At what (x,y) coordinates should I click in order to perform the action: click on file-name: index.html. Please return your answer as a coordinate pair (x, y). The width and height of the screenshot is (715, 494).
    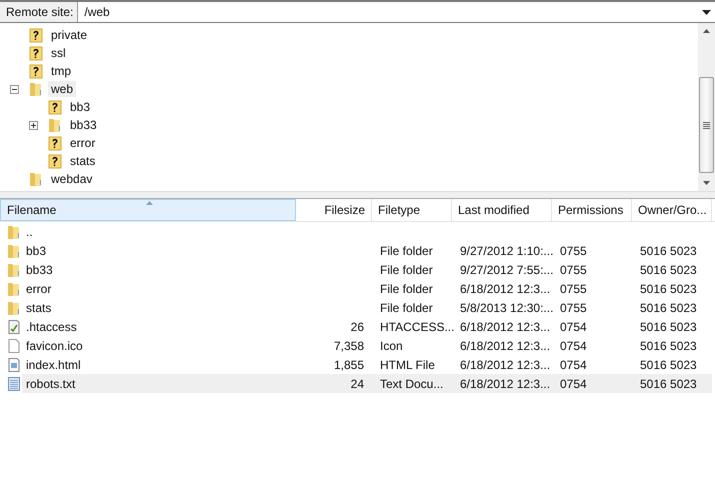
    Looking at the image, I should click on (53, 365).